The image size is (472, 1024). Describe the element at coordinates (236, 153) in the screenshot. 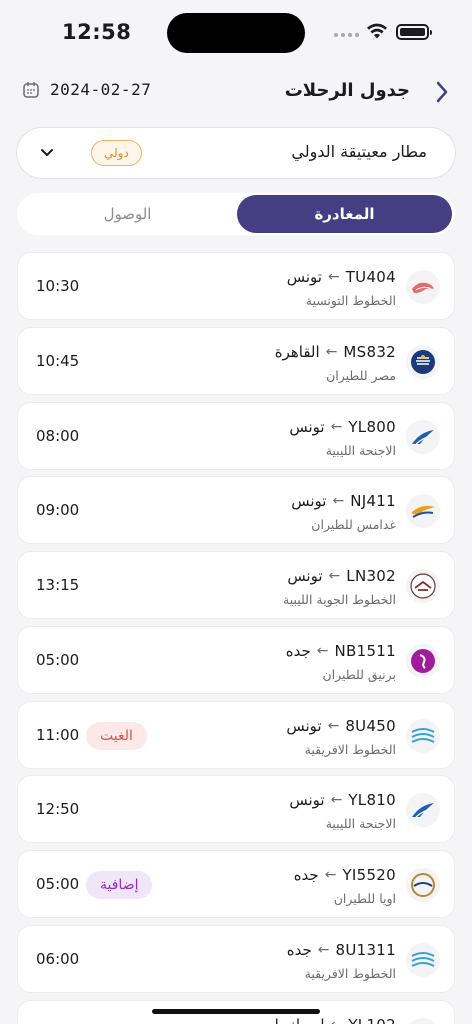

I see `airport-selector: مطار معيتيقة الدولي دولي` at that location.